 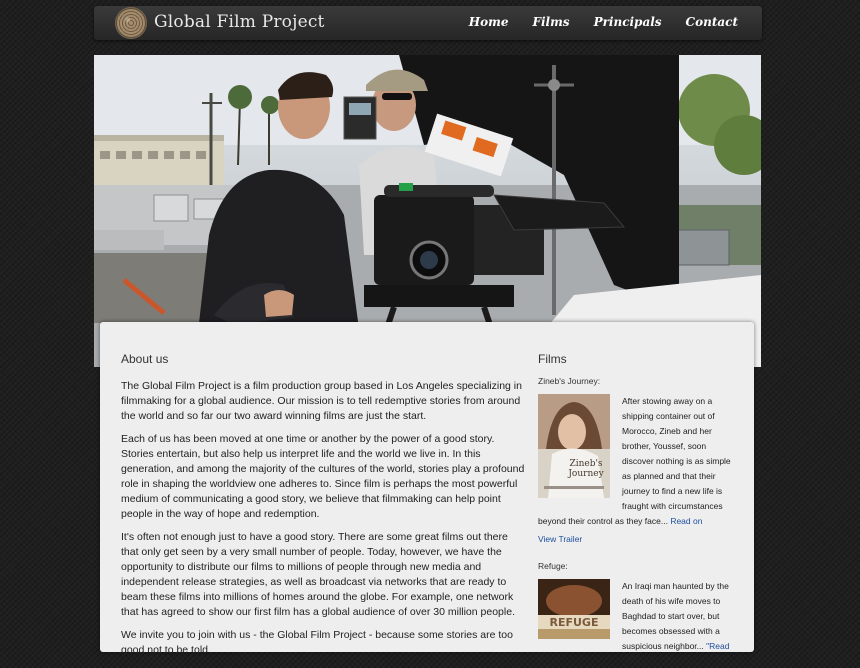 I want to click on logo-icon, so click(x=131, y=23).